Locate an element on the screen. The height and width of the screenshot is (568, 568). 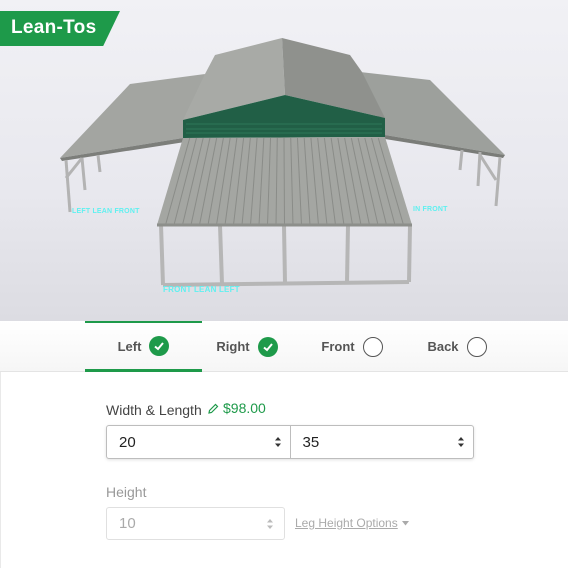
tab-label: Left is located at coordinates (129, 346).